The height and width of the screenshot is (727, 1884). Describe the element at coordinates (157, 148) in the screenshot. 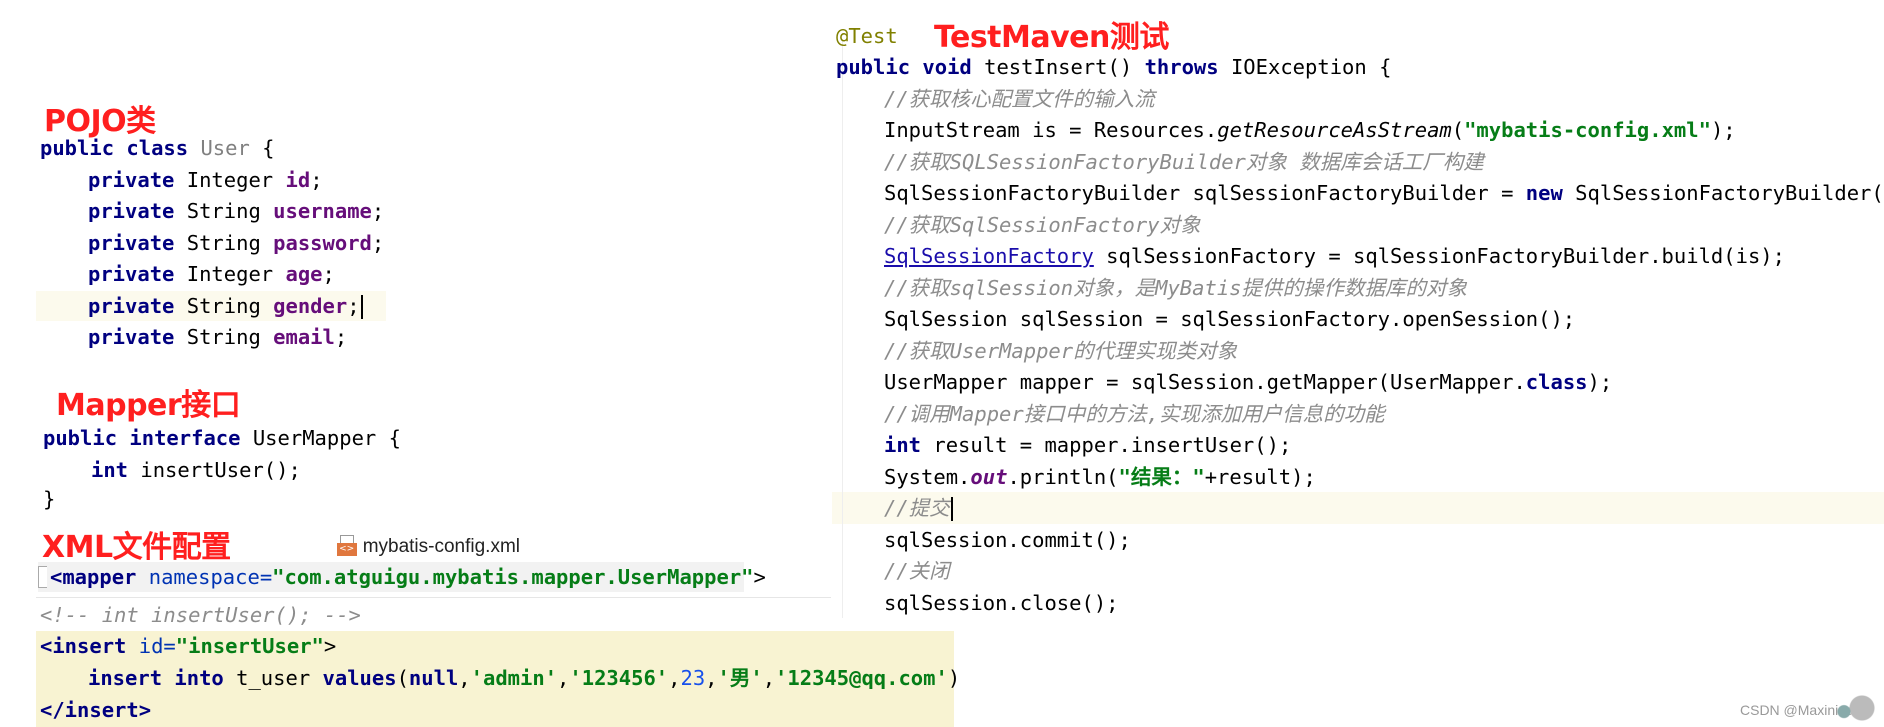

I see `pojo-class-declaration: public class User {` at that location.